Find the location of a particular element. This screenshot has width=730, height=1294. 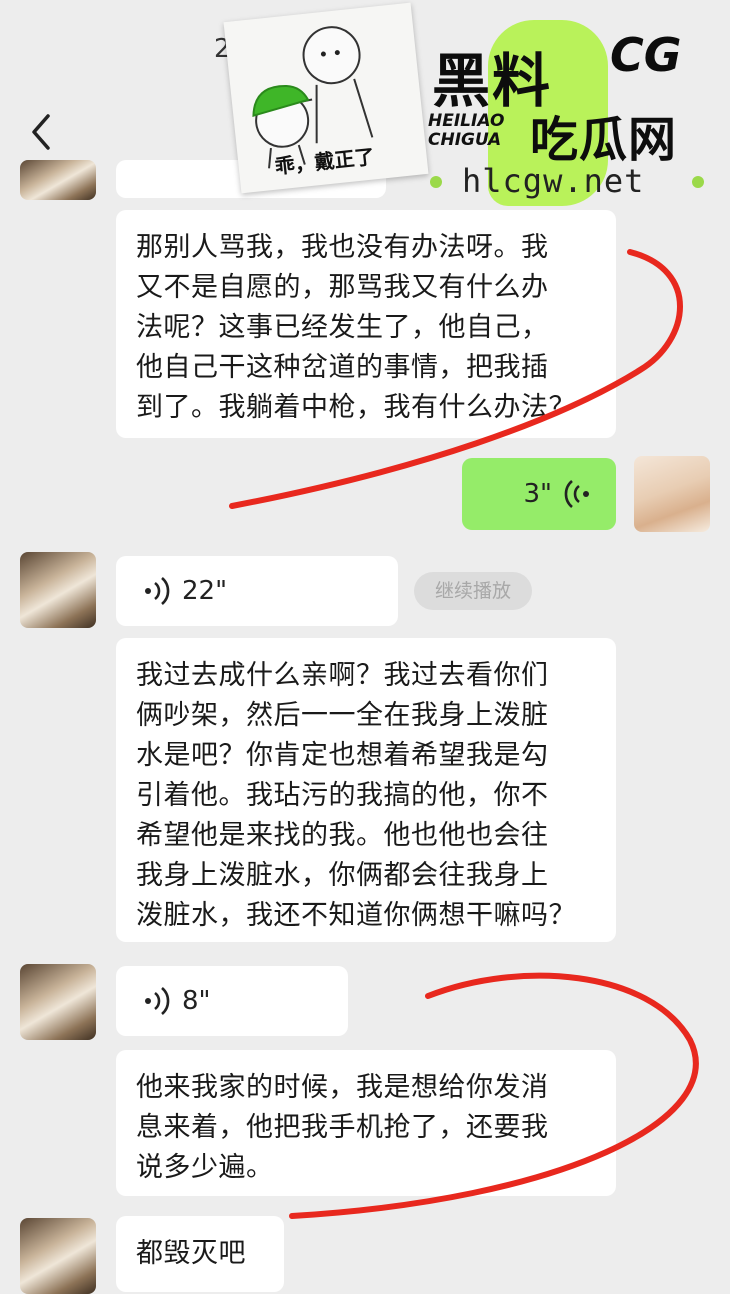

voice-message-contact: 22" is located at coordinates (257, 591).